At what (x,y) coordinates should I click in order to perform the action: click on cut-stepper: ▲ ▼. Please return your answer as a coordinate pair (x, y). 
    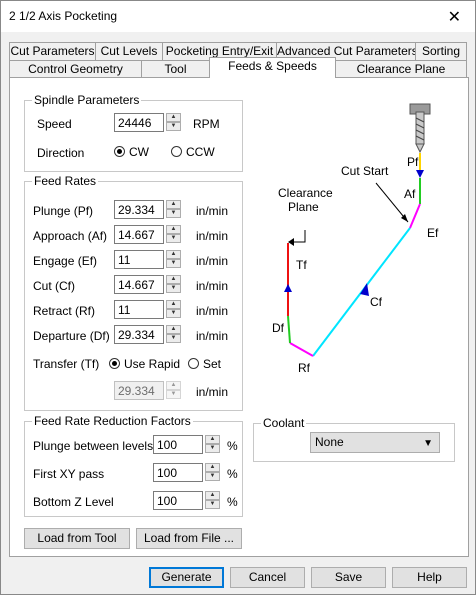
    Looking at the image, I should click on (173, 284).